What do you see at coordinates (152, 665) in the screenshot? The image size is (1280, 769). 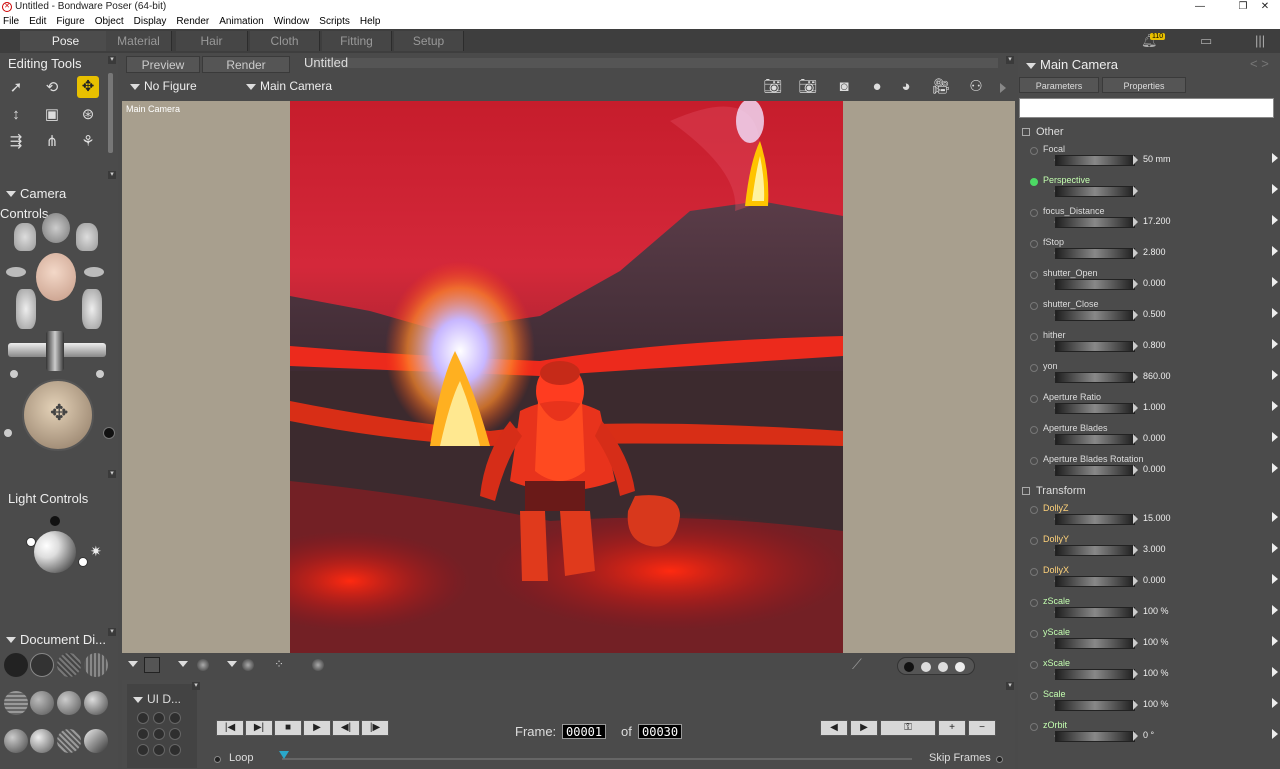 I see `ground-plane-icon` at bounding box center [152, 665].